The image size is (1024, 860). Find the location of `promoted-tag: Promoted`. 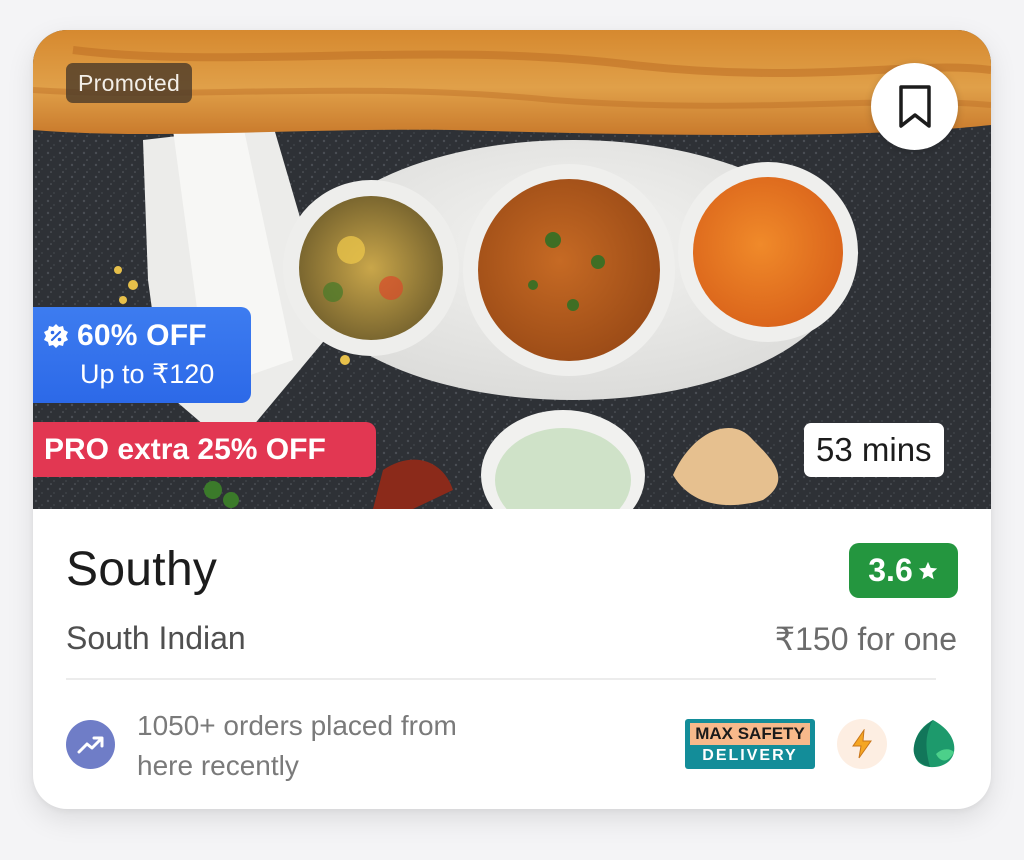

promoted-tag: Promoted is located at coordinates (129, 83).